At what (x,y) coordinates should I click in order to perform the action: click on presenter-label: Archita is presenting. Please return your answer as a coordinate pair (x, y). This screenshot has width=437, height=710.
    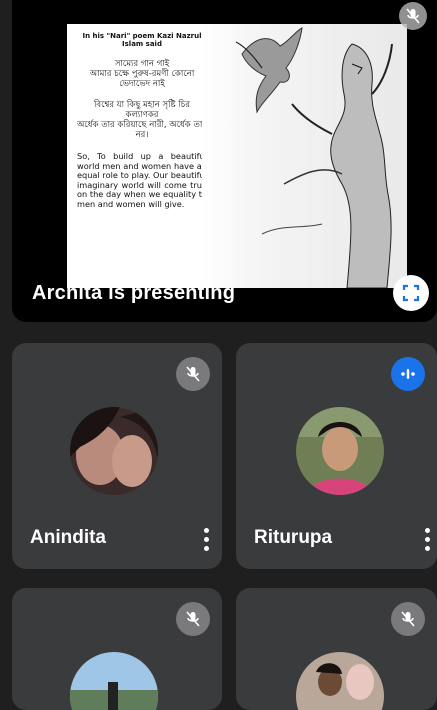
    Looking at the image, I should click on (134, 293).